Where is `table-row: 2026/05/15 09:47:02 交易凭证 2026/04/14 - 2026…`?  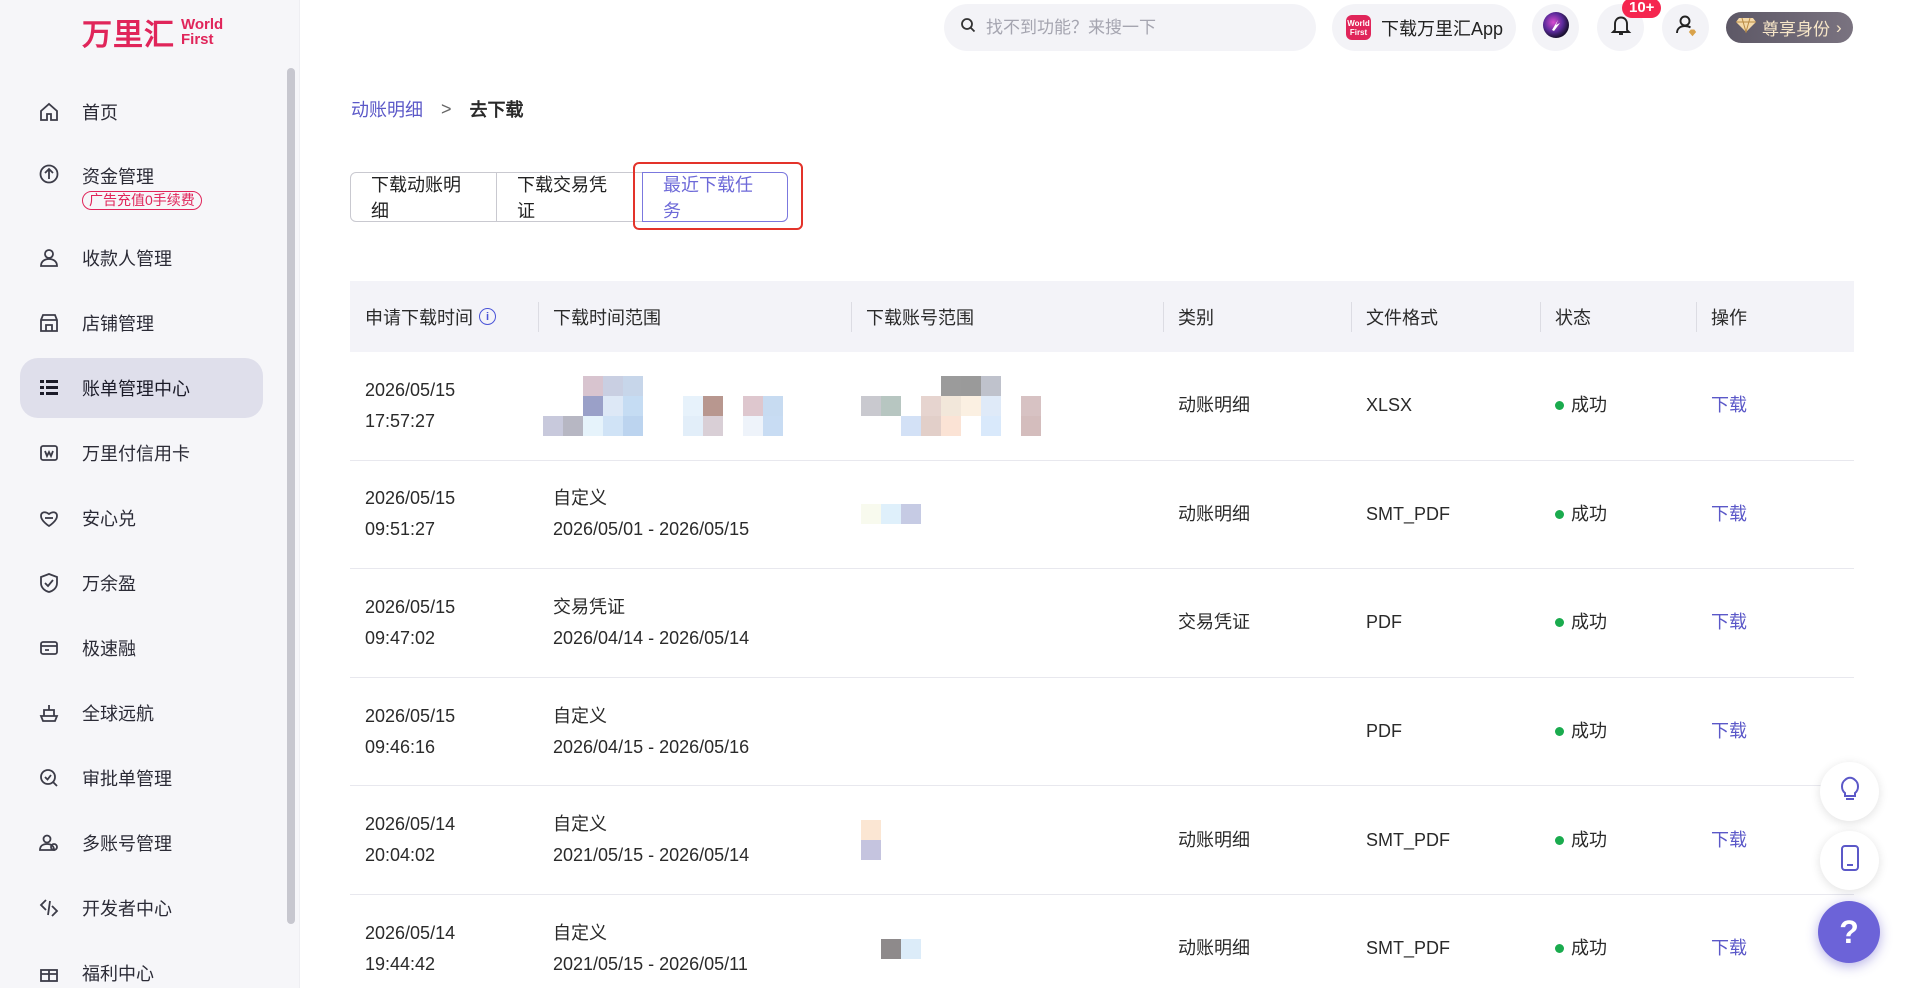
table-row: 2026/05/15 09:47:02 交易凭证 2026/04/14 - 2026… is located at coordinates (1102, 623).